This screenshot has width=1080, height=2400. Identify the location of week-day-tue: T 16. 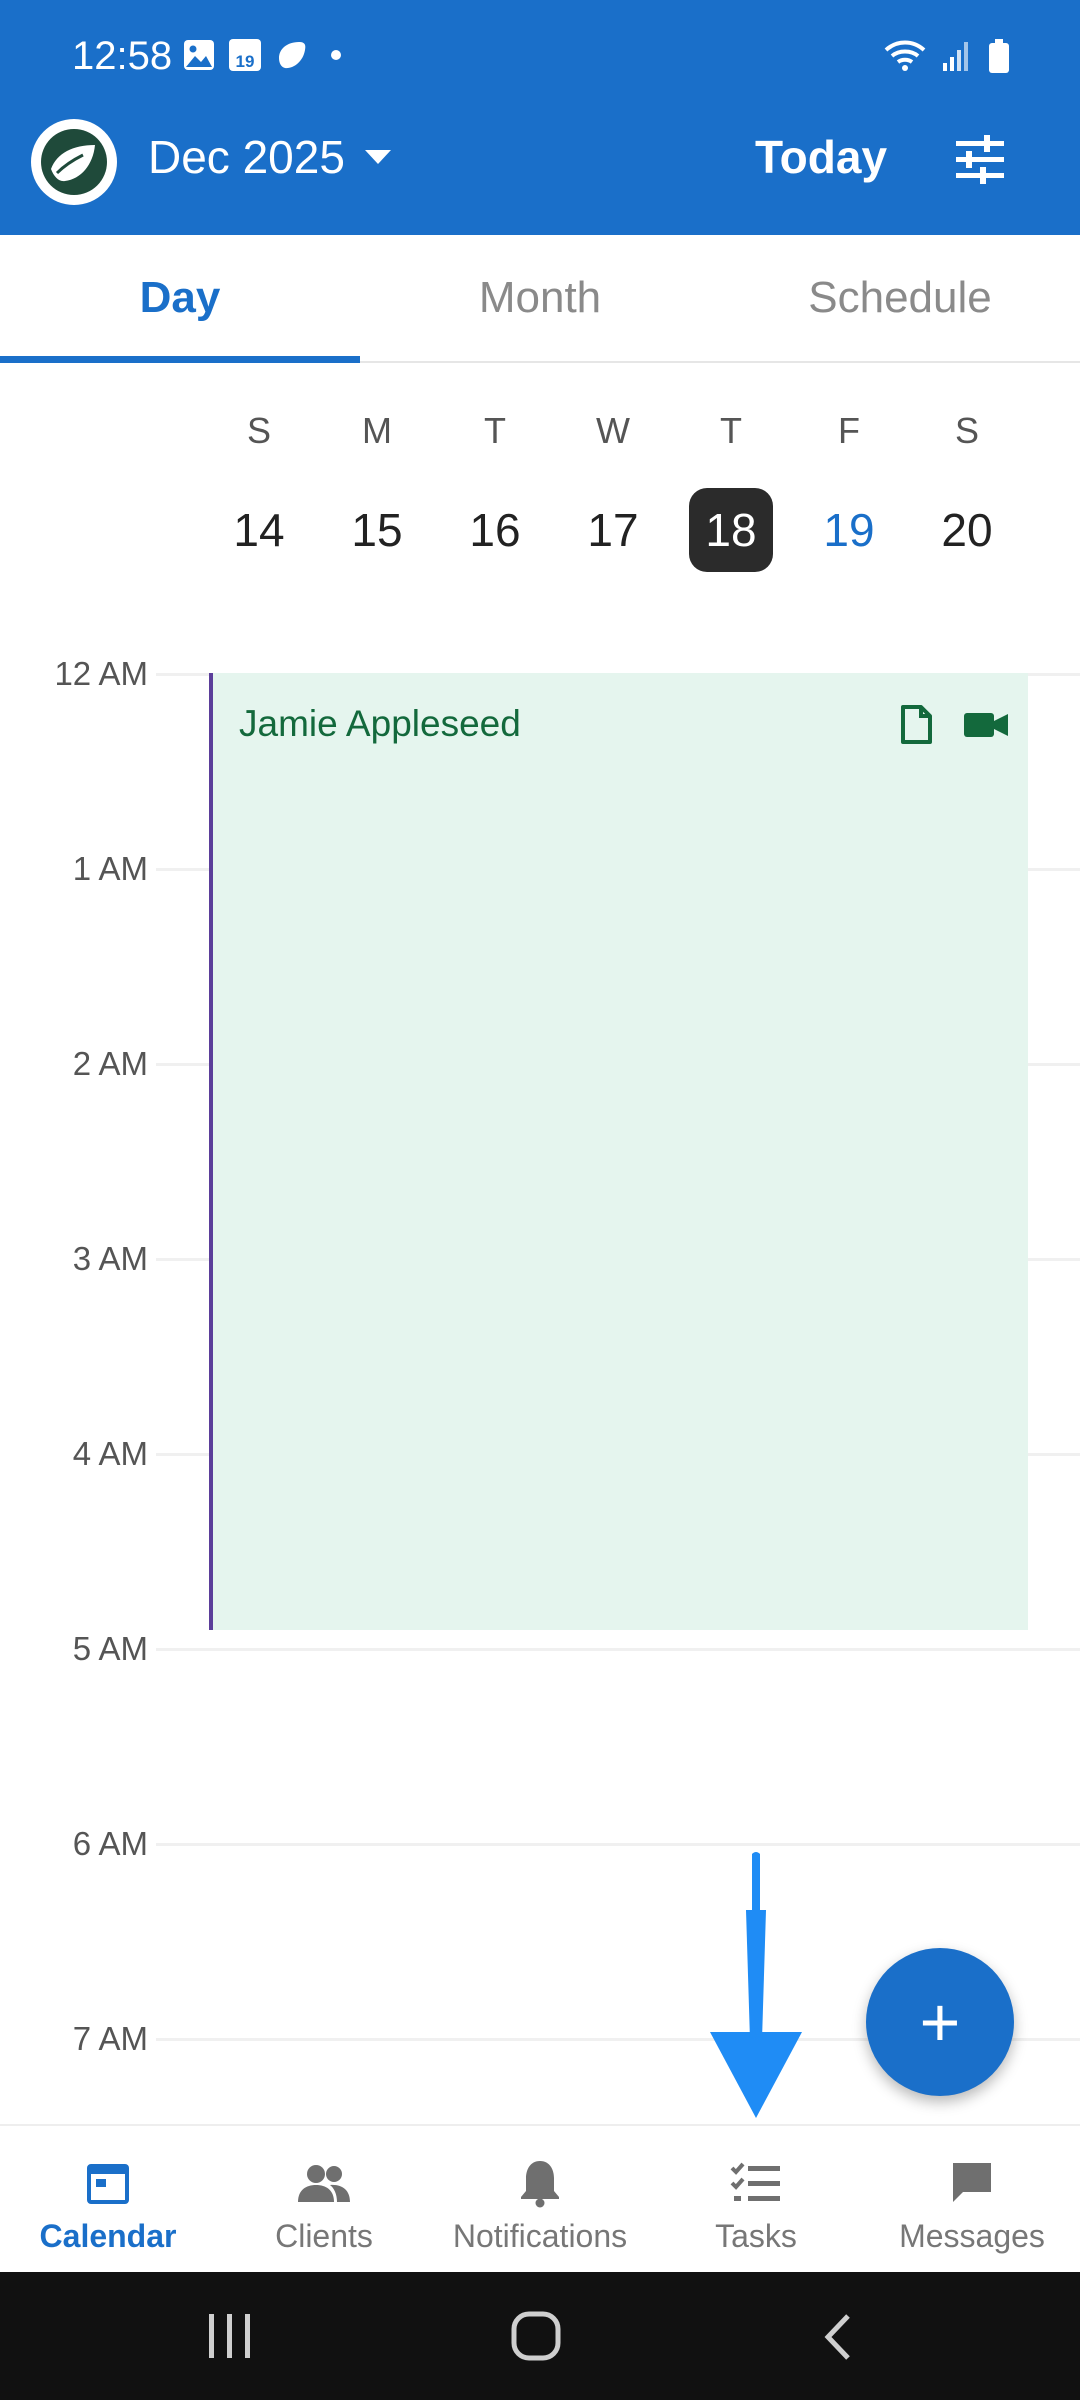
(495, 491).